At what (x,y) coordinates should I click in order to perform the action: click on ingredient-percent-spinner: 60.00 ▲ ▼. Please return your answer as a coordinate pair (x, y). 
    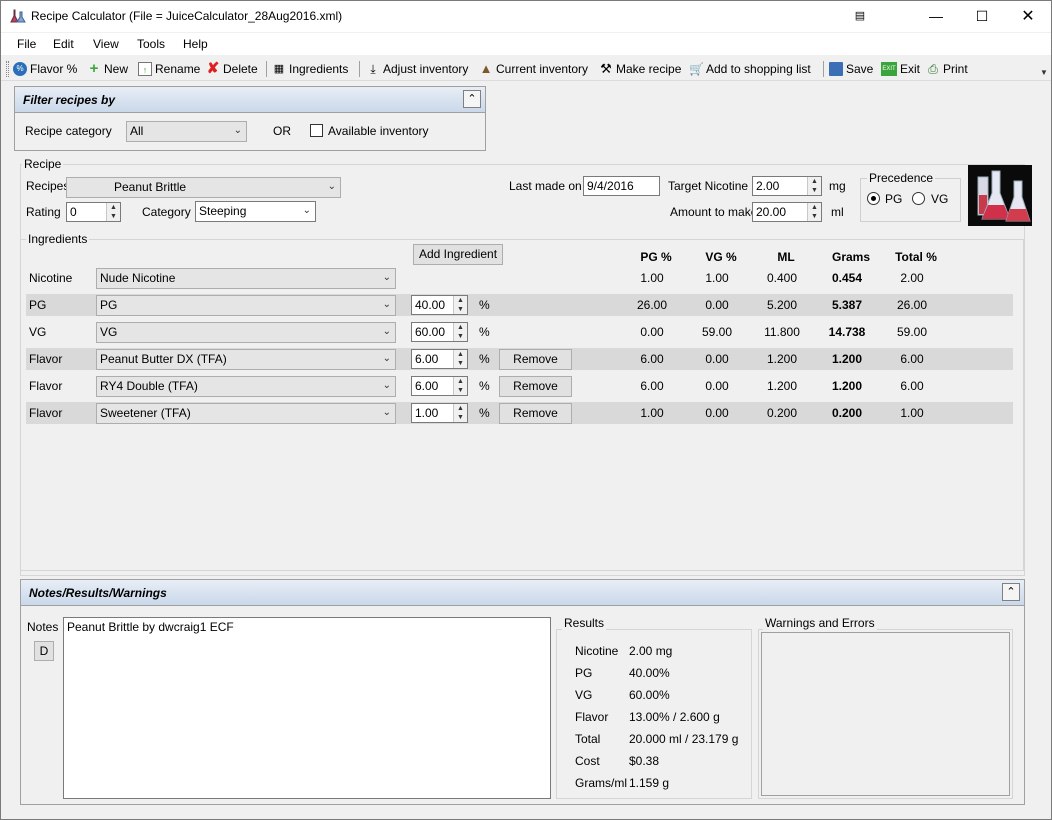
    Looking at the image, I should click on (439, 332).